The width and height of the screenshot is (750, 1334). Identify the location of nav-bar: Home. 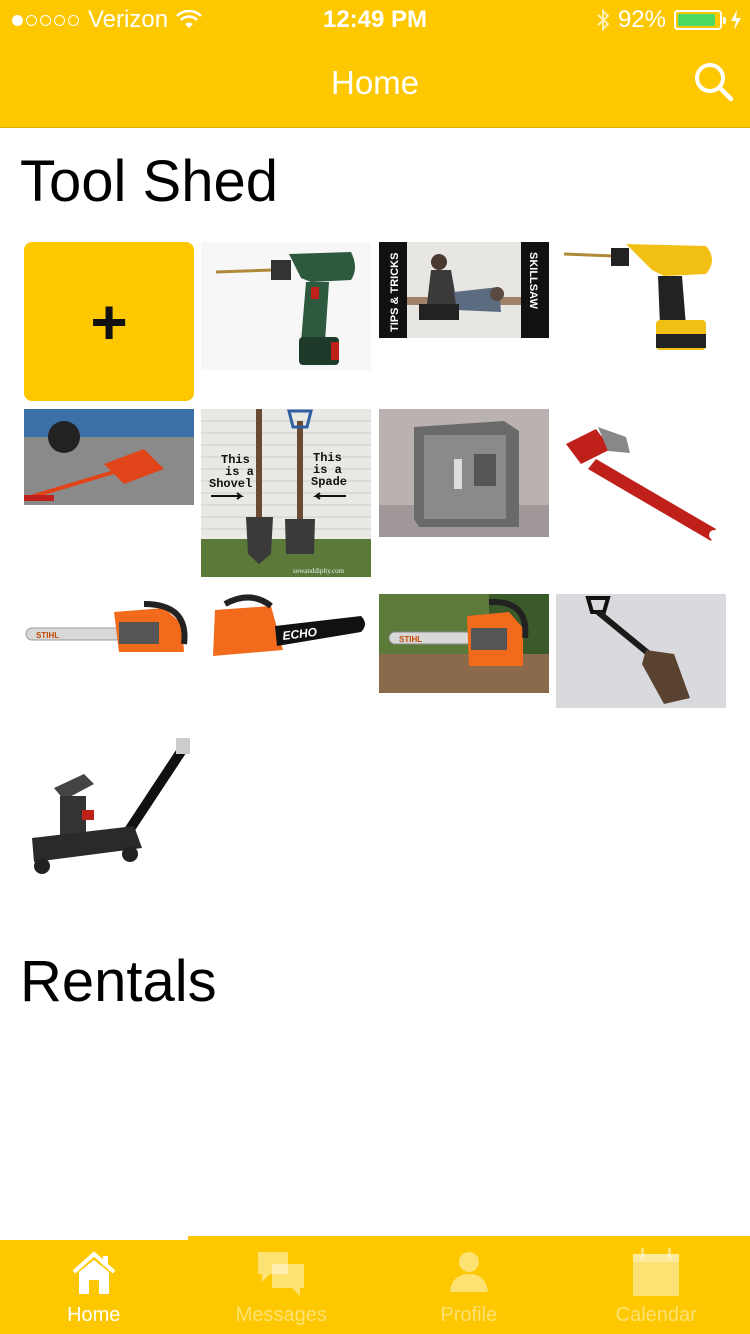
(375, 84).